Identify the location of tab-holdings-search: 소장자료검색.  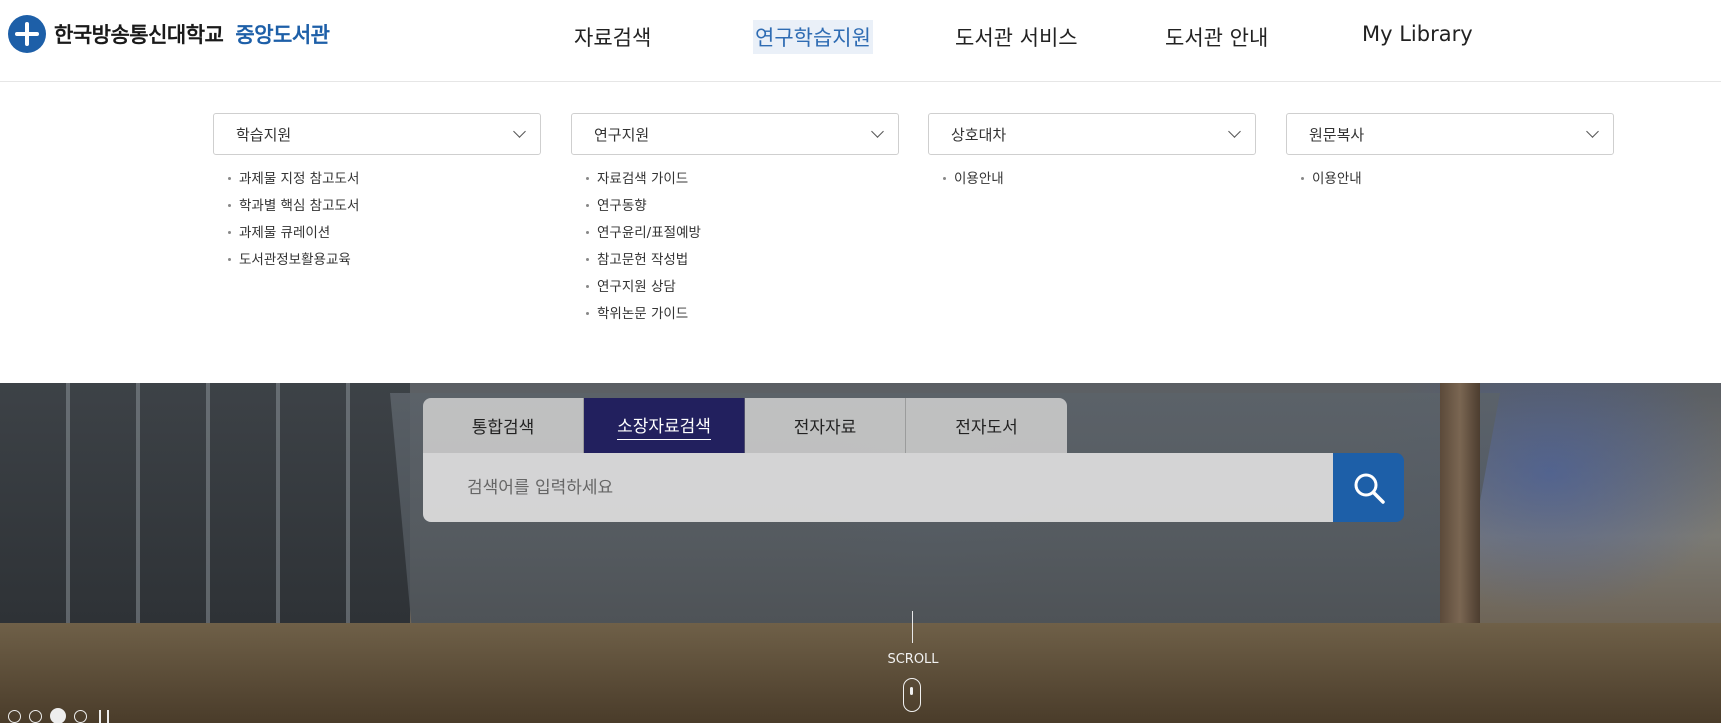
(664, 425).